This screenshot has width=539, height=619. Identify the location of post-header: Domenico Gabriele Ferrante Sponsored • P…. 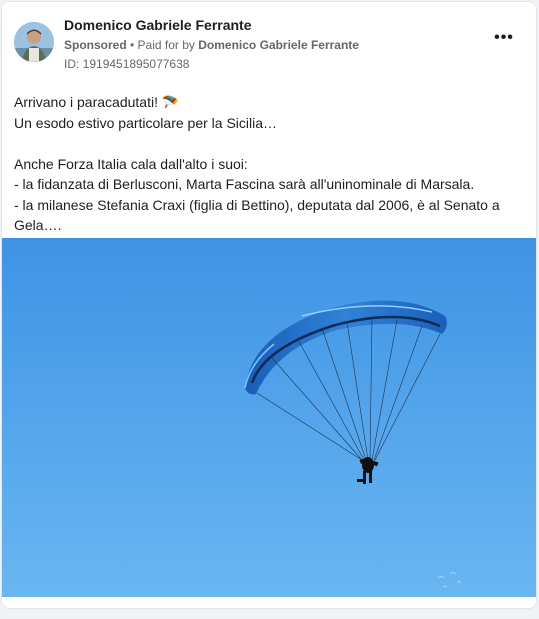
(269, 46).